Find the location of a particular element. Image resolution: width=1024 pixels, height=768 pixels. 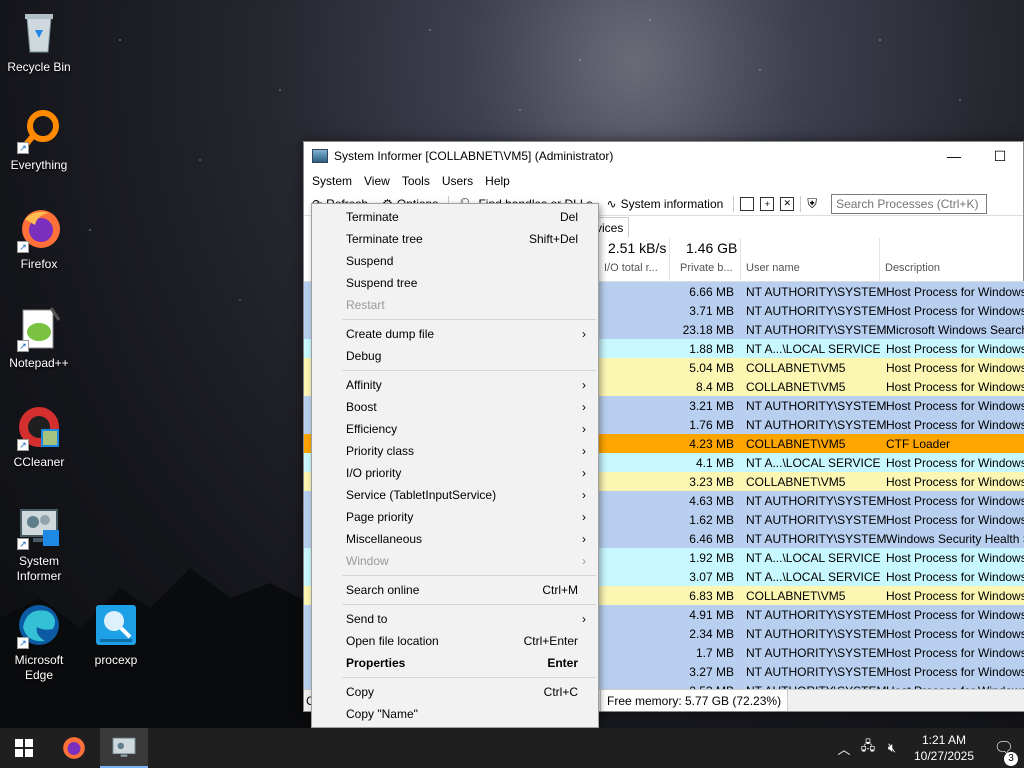

desktop-icon-system-informer: ↗ System Informer is located at coordinates (39, 543).